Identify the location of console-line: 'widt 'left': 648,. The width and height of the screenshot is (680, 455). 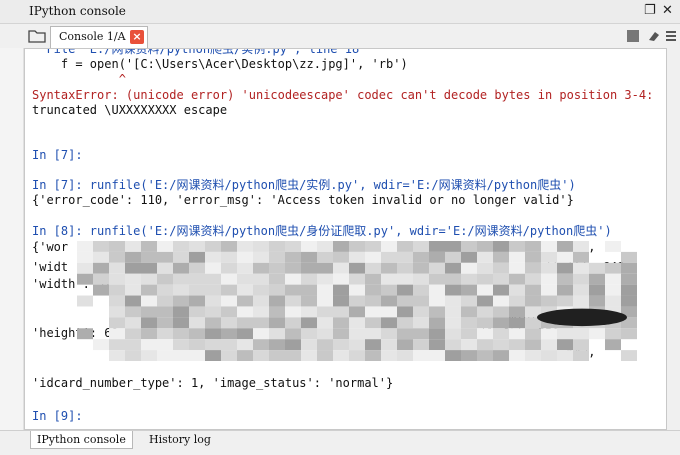
(332, 267).